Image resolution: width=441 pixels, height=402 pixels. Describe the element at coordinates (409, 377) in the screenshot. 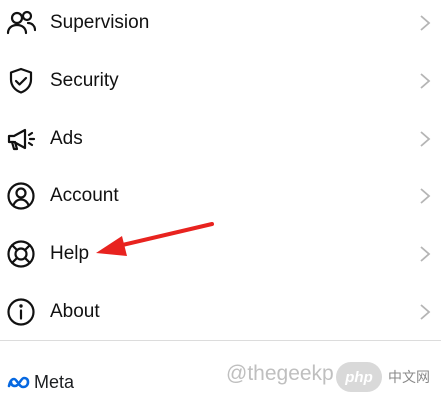

I see `watermark-cn-text: 中文网` at that location.